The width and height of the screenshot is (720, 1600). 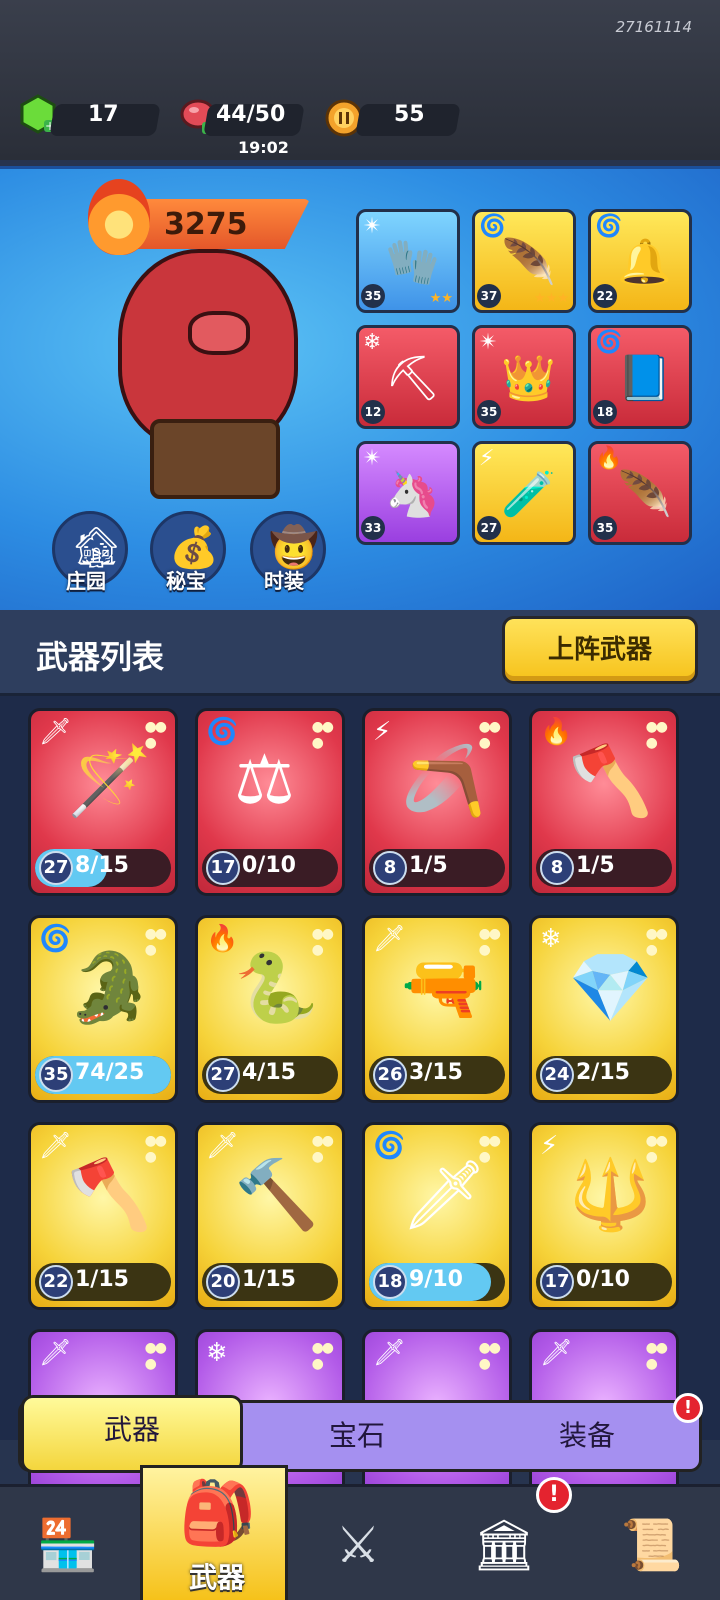 I want to click on progress-bar: 35 74/25, so click(x=103, y=1075).